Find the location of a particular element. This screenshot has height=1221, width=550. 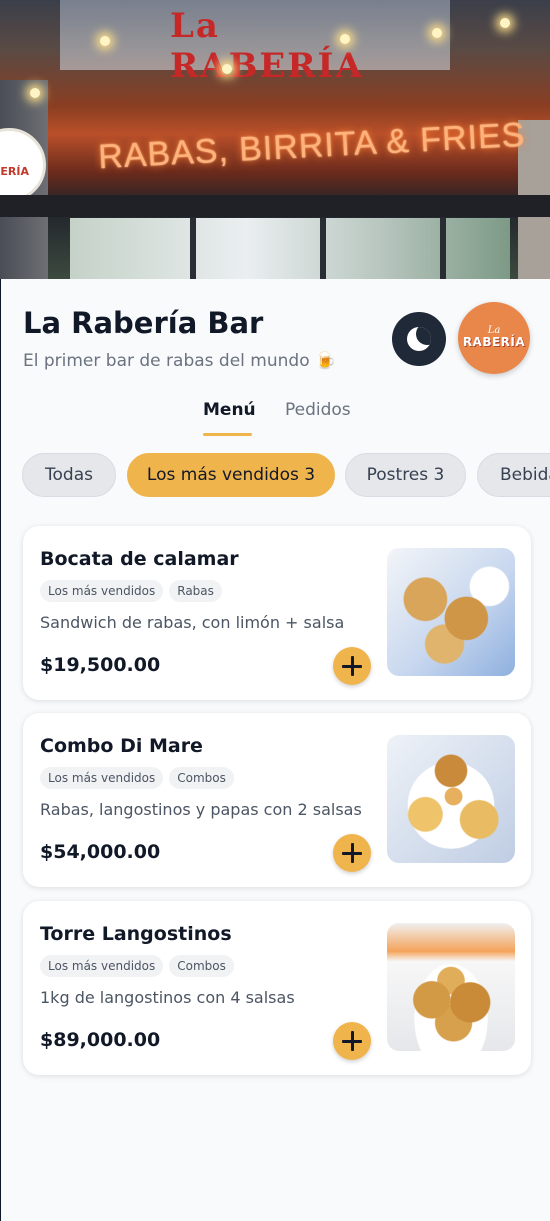

restaurant-title: La Rabería Bar is located at coordinates (143, 323).